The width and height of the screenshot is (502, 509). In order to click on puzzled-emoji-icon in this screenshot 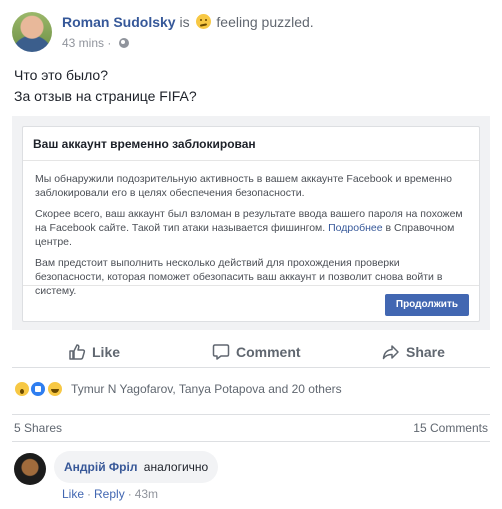, I will do `click(203, 21)`.